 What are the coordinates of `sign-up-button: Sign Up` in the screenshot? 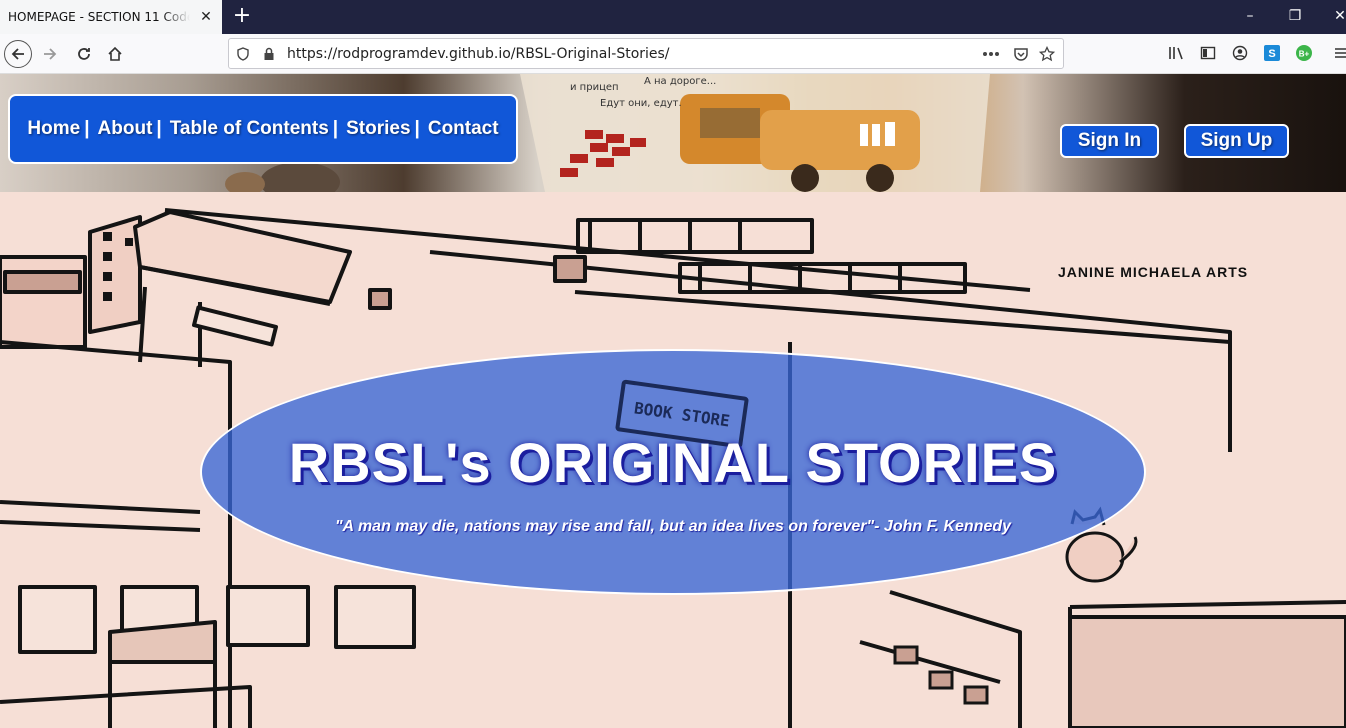 It's located at (1236, 141).